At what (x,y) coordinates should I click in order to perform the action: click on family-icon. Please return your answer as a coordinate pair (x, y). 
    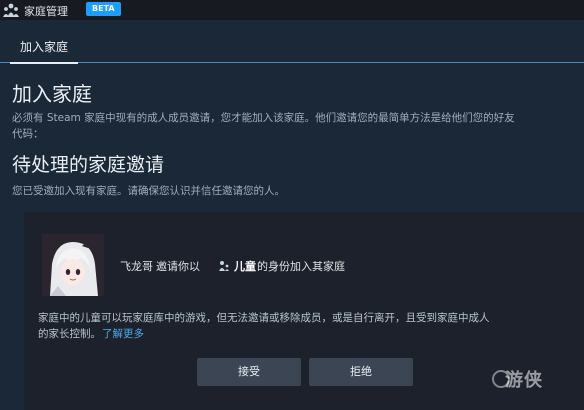
    Looking at the image, I should click on (11, 10).